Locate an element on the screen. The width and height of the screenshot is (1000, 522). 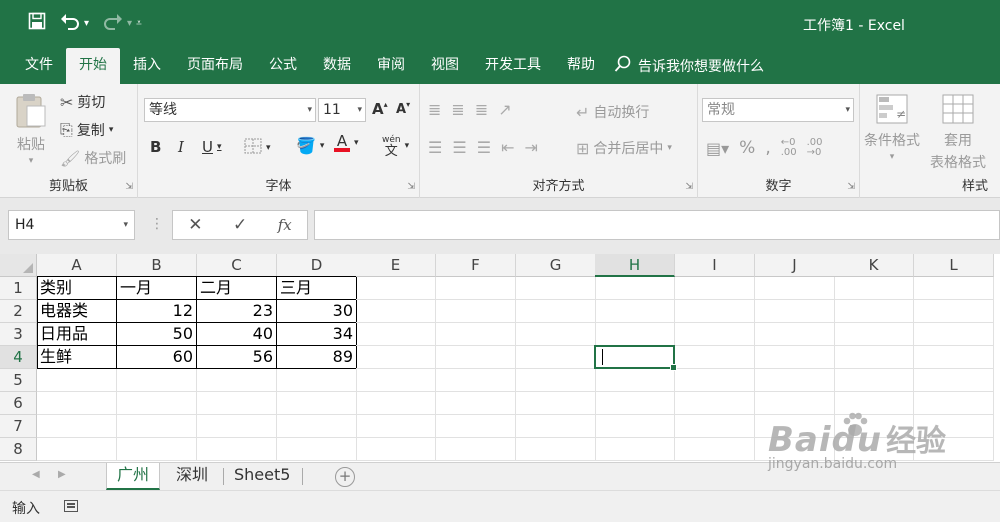
cell-i2 is located at coordinates (715, 311).